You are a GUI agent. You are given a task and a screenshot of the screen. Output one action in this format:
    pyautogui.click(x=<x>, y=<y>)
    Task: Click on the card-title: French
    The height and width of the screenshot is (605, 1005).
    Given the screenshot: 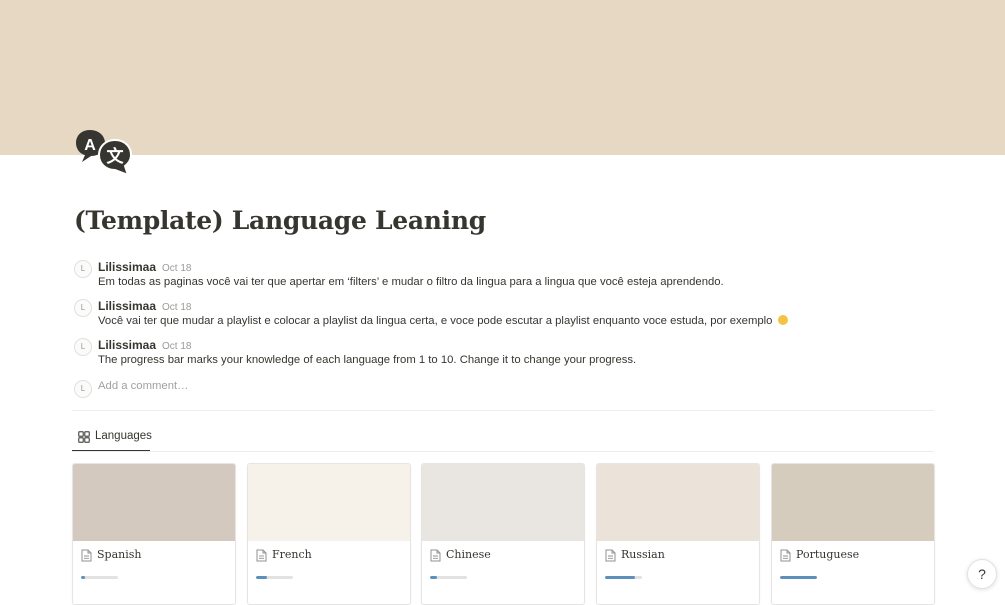 What is the action you would take?
    pyautogui.click(x=292, y=554)
    